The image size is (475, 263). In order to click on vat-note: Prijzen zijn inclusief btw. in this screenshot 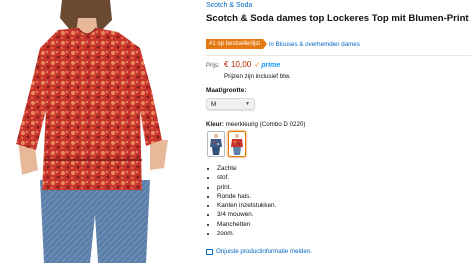, I will do `click(257, 76)`.